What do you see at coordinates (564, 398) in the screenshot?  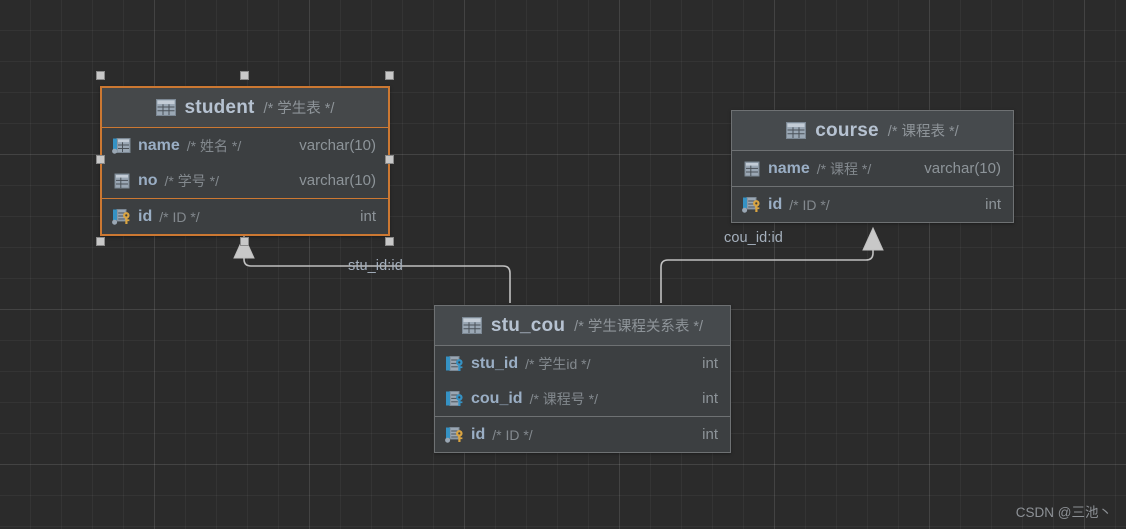 I see `column-comment-label: /* 课程号 */` at bounding box center [564, 398].